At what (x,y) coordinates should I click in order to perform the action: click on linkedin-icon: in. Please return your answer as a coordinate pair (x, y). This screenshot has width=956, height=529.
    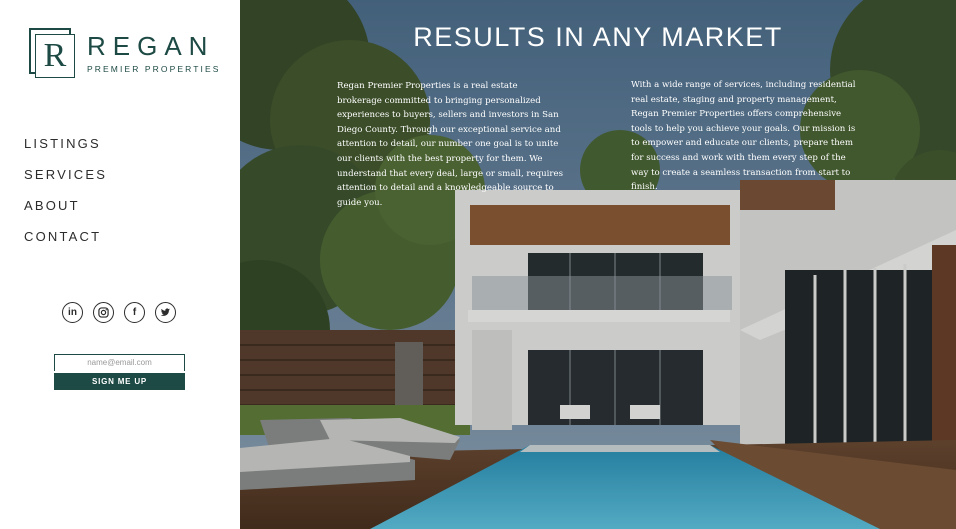
    Looking at the image, I should click on (72, 312).